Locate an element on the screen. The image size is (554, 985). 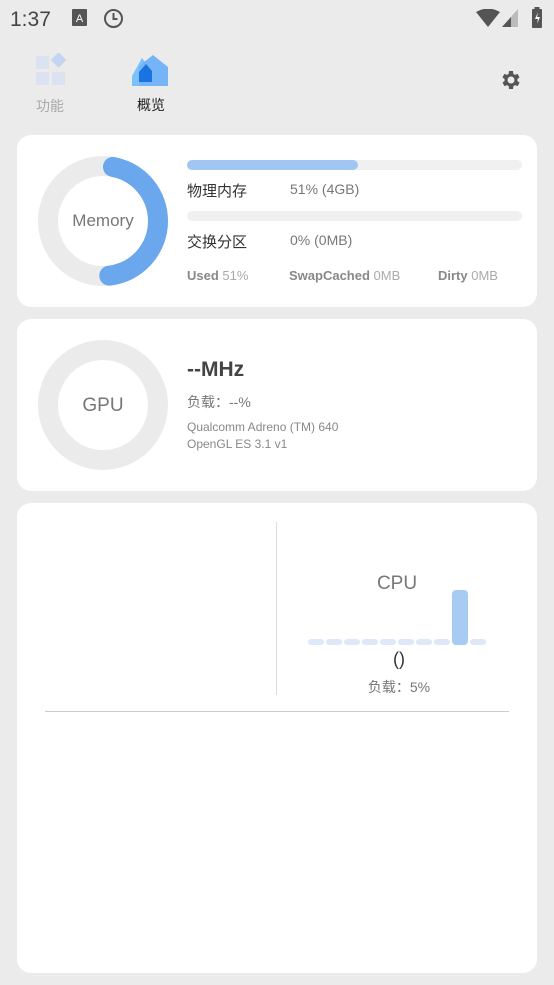
stat-swapcached: SwapCached 0MB is located at coordinates (345, 275).